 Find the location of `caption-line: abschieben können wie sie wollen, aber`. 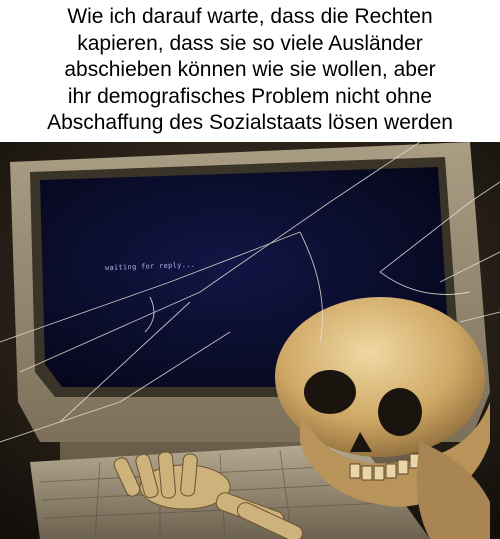

caption-line: abschieben können wie sie wollen, aber is located at coordinates (250, 69).